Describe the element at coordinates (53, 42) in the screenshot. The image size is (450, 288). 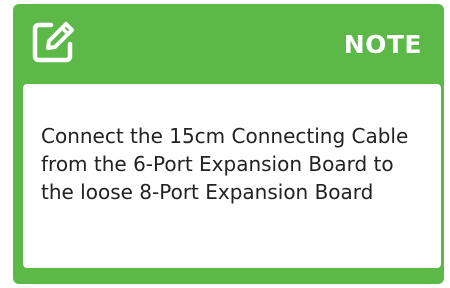
I see `edit-note-icon` at that location.